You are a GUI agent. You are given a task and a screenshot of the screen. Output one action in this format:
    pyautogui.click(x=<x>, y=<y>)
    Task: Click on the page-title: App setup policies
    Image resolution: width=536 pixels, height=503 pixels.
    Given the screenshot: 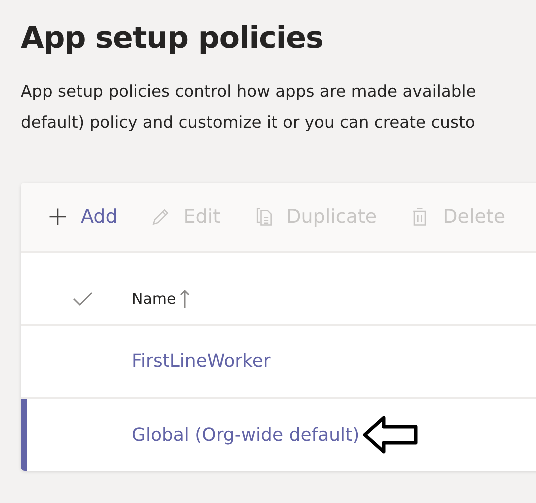 What is the action you would take?
    pyautogui.click(x=172, y=39)
    